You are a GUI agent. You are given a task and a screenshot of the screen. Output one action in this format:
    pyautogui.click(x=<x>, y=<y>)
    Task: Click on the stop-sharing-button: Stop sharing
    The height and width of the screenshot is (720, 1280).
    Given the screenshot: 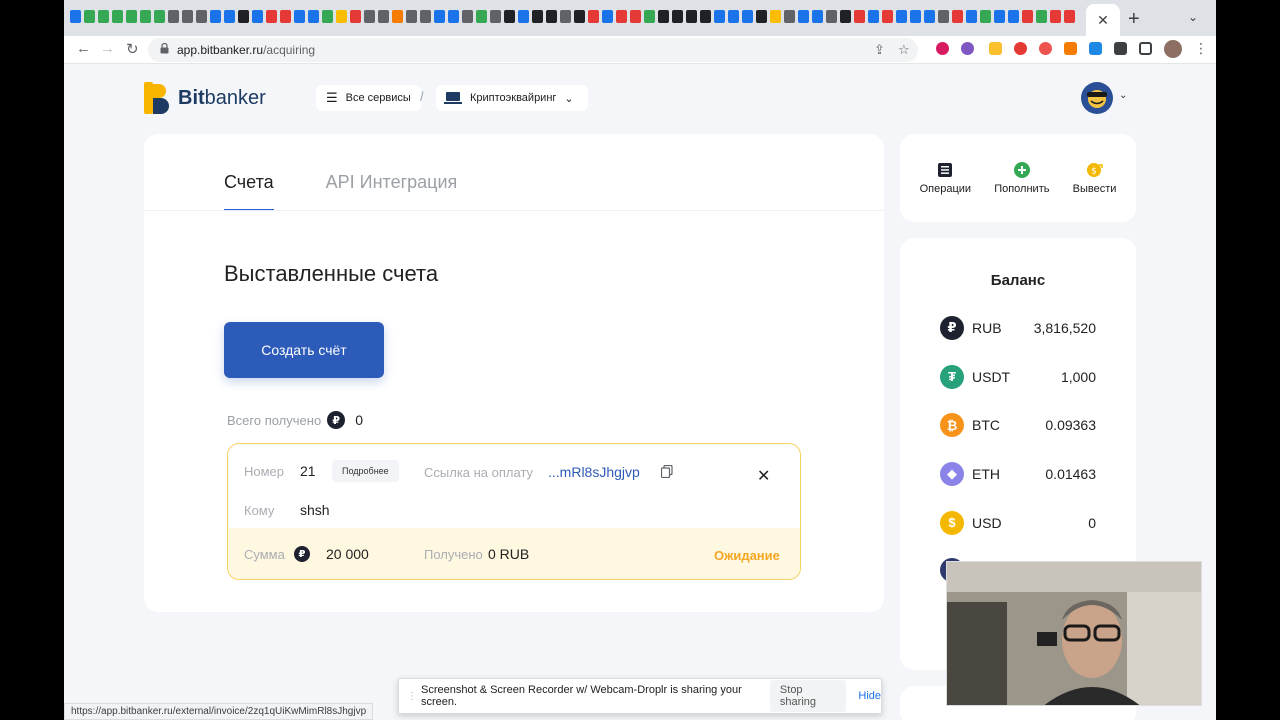 What is the action you would take?
    pyautogui.click(x=808, y=696)
    